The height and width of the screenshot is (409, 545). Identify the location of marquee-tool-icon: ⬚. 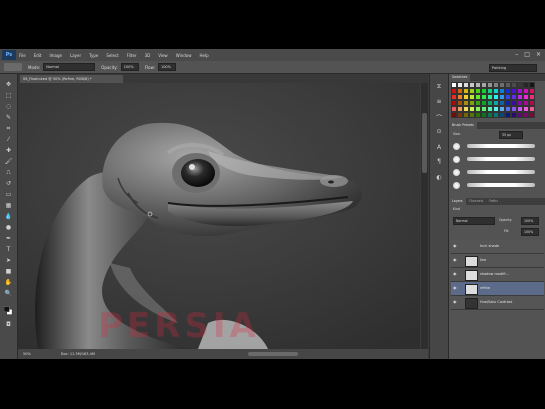
(8, 95).